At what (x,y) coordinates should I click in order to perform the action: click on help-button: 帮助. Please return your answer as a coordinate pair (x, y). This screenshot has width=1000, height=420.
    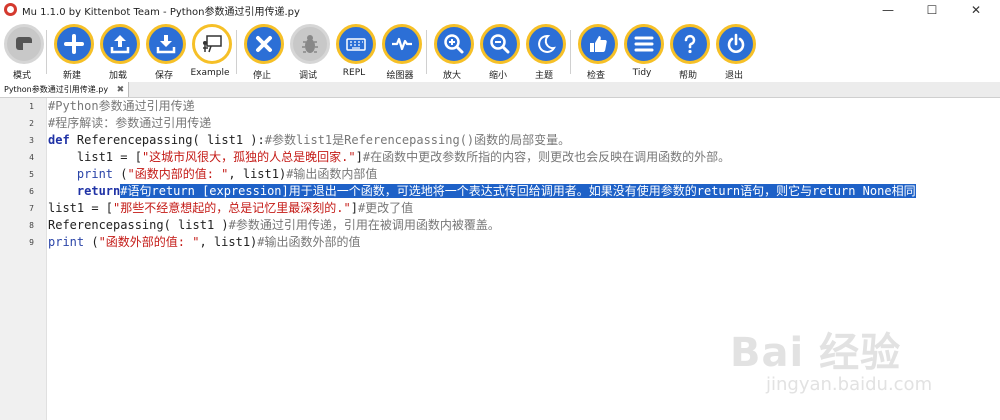
    Looking at the image, I should click on (690, 52).